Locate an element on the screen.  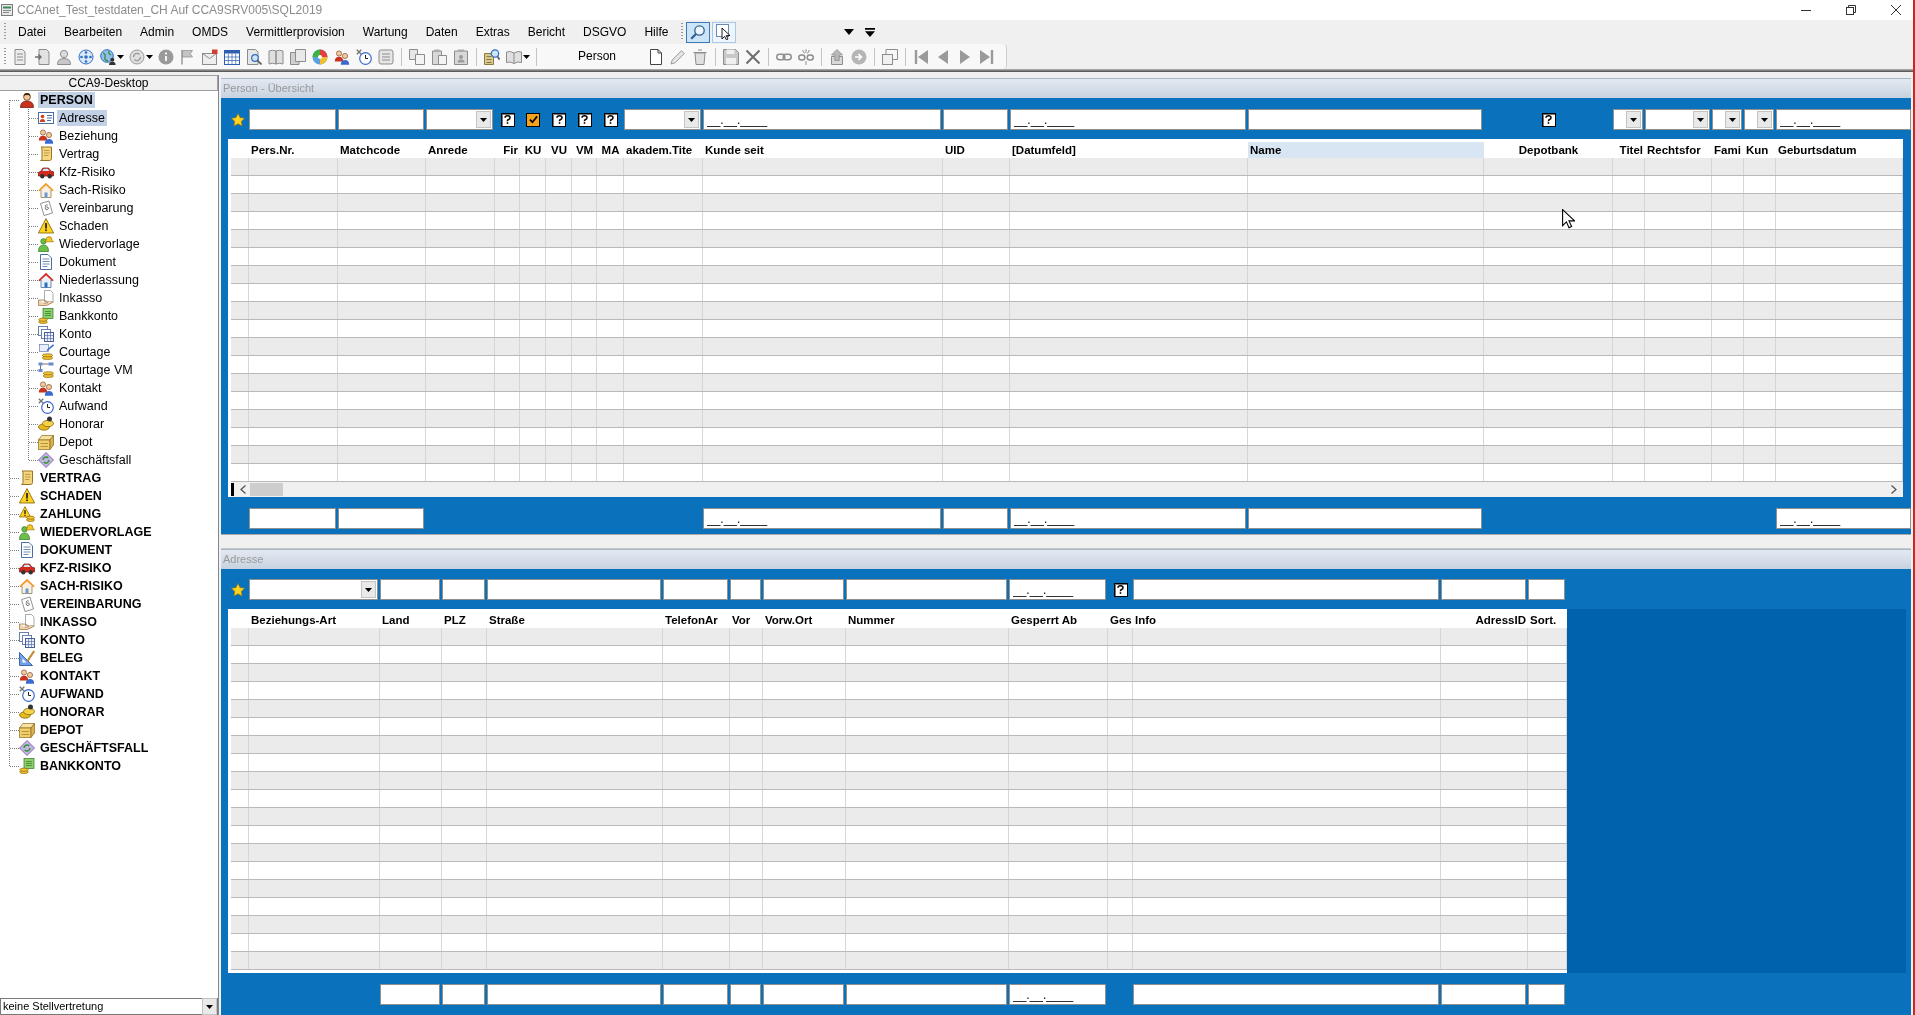
tree-item: PERSON is located at coordinates (66, 100).